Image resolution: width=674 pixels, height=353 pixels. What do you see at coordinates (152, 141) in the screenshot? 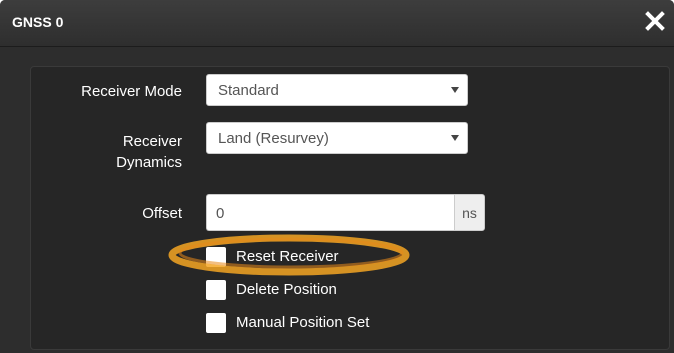
I see `receiver-dynamics-label-line1: Receiver` at bounding box center [152, 141].